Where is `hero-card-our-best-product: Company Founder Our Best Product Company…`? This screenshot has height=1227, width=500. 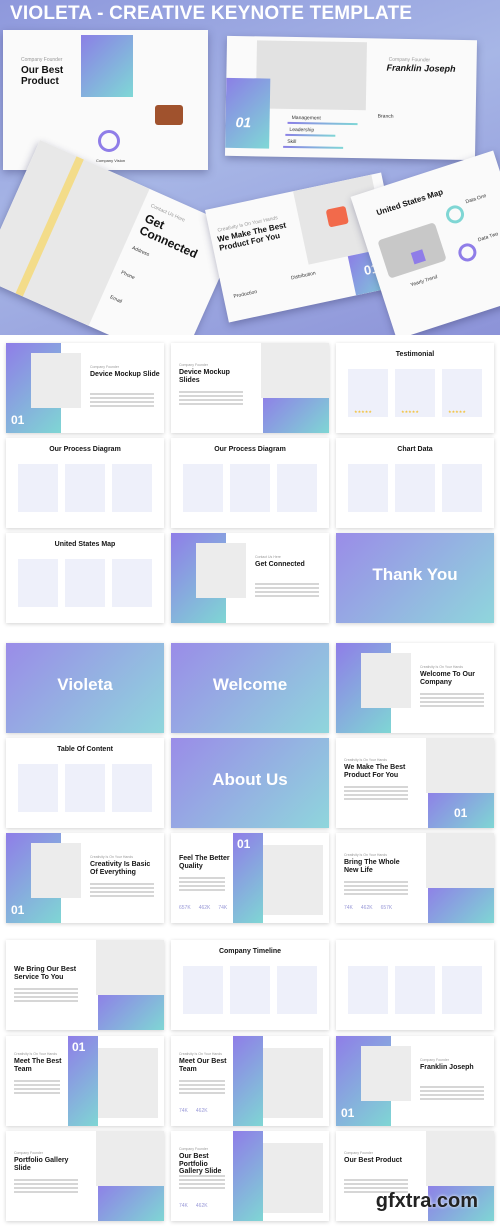
hero-card-our-best-product: Company Founder Our Best Product Company… is located at coordinates (105, 100).